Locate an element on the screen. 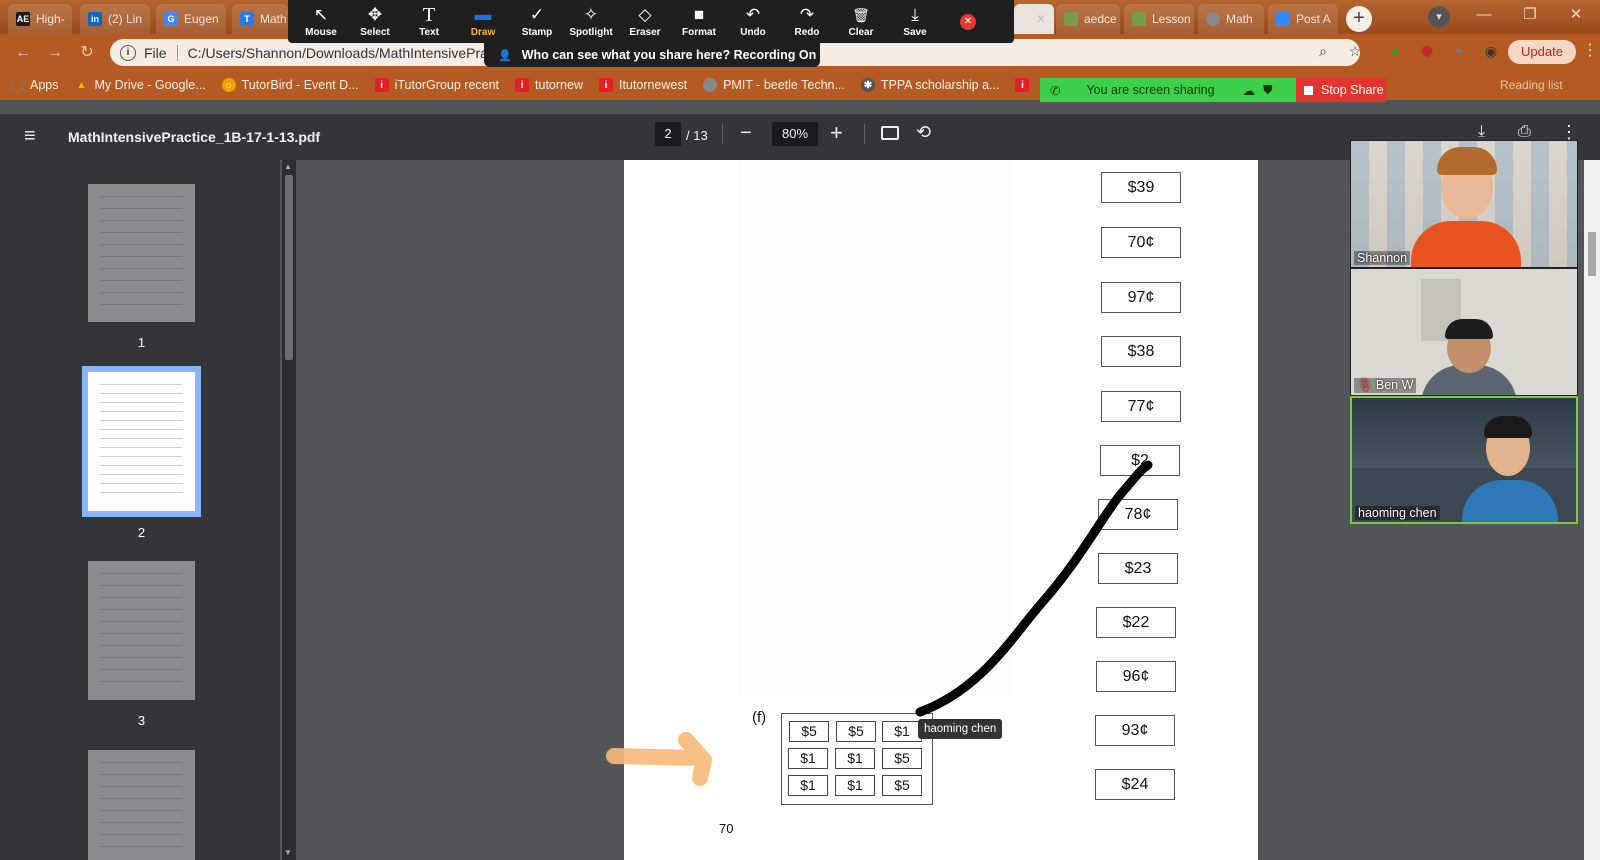 The width and height of the screenshot is (1600, 860). bookmark-apps: ⋮⋮ Apps is located at coordinates (33, 85).